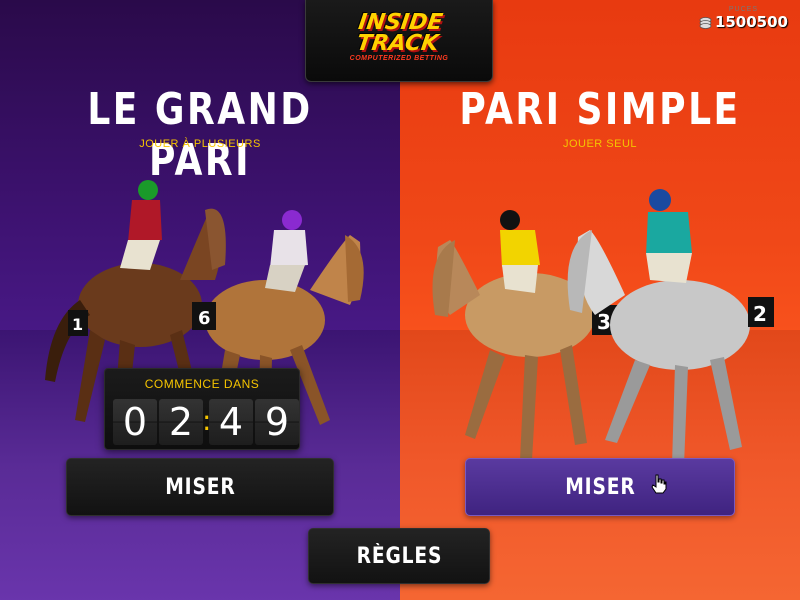  Describe the element at coordinates (659, 484) in the screenshot. I see `hand-cursor-icon` at that location.